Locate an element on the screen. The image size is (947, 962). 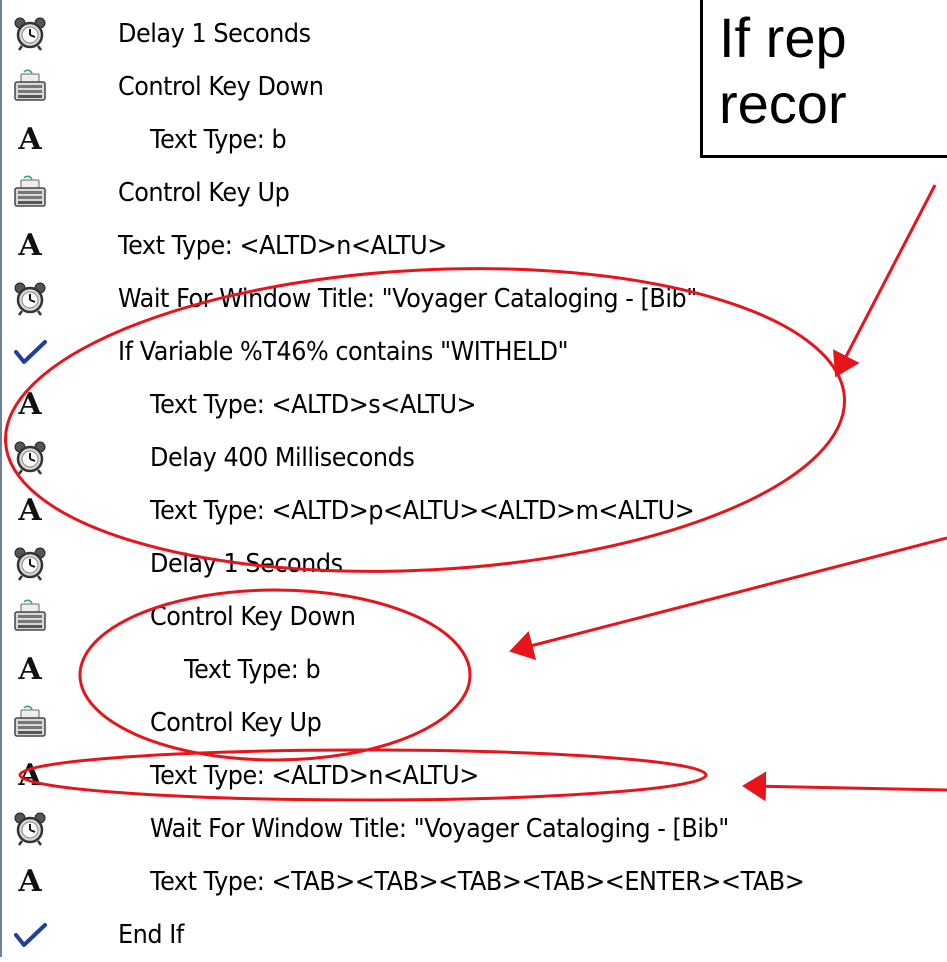
script-row: End If is located at coordinates (473, 935).